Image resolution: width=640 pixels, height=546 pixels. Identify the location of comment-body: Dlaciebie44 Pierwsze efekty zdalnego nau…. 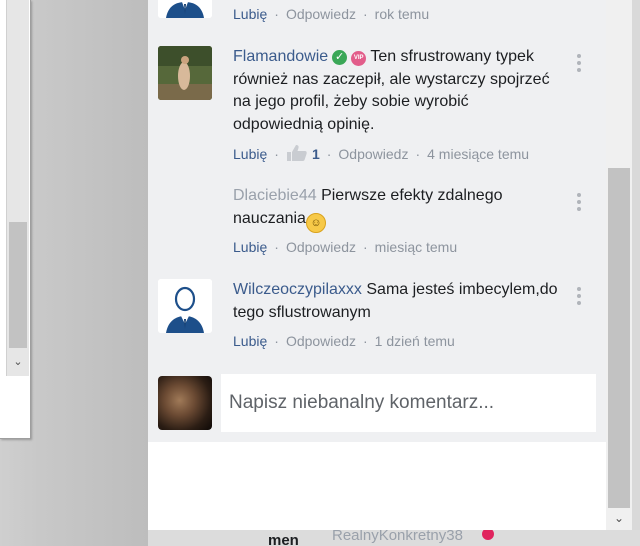
(396, 209).